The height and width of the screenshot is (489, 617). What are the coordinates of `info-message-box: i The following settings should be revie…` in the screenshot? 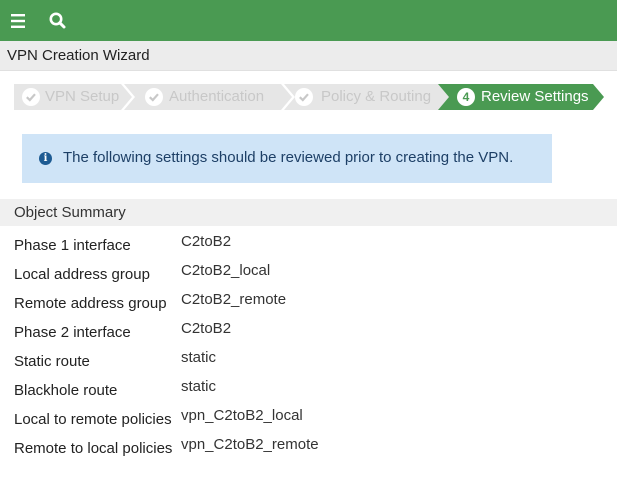 It's located at (287, 158).